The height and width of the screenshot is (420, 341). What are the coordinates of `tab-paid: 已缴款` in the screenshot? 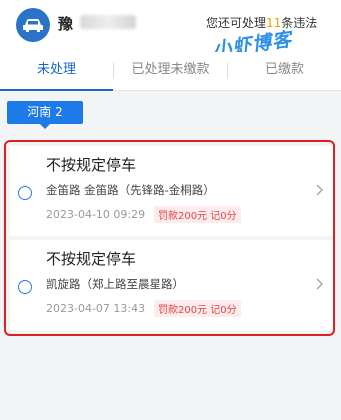 It's located at (284, 71).